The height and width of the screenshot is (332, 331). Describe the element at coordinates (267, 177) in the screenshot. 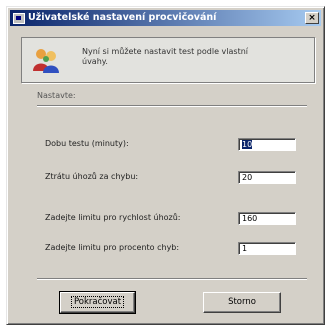

I see `penalty-input: 20` at that location.